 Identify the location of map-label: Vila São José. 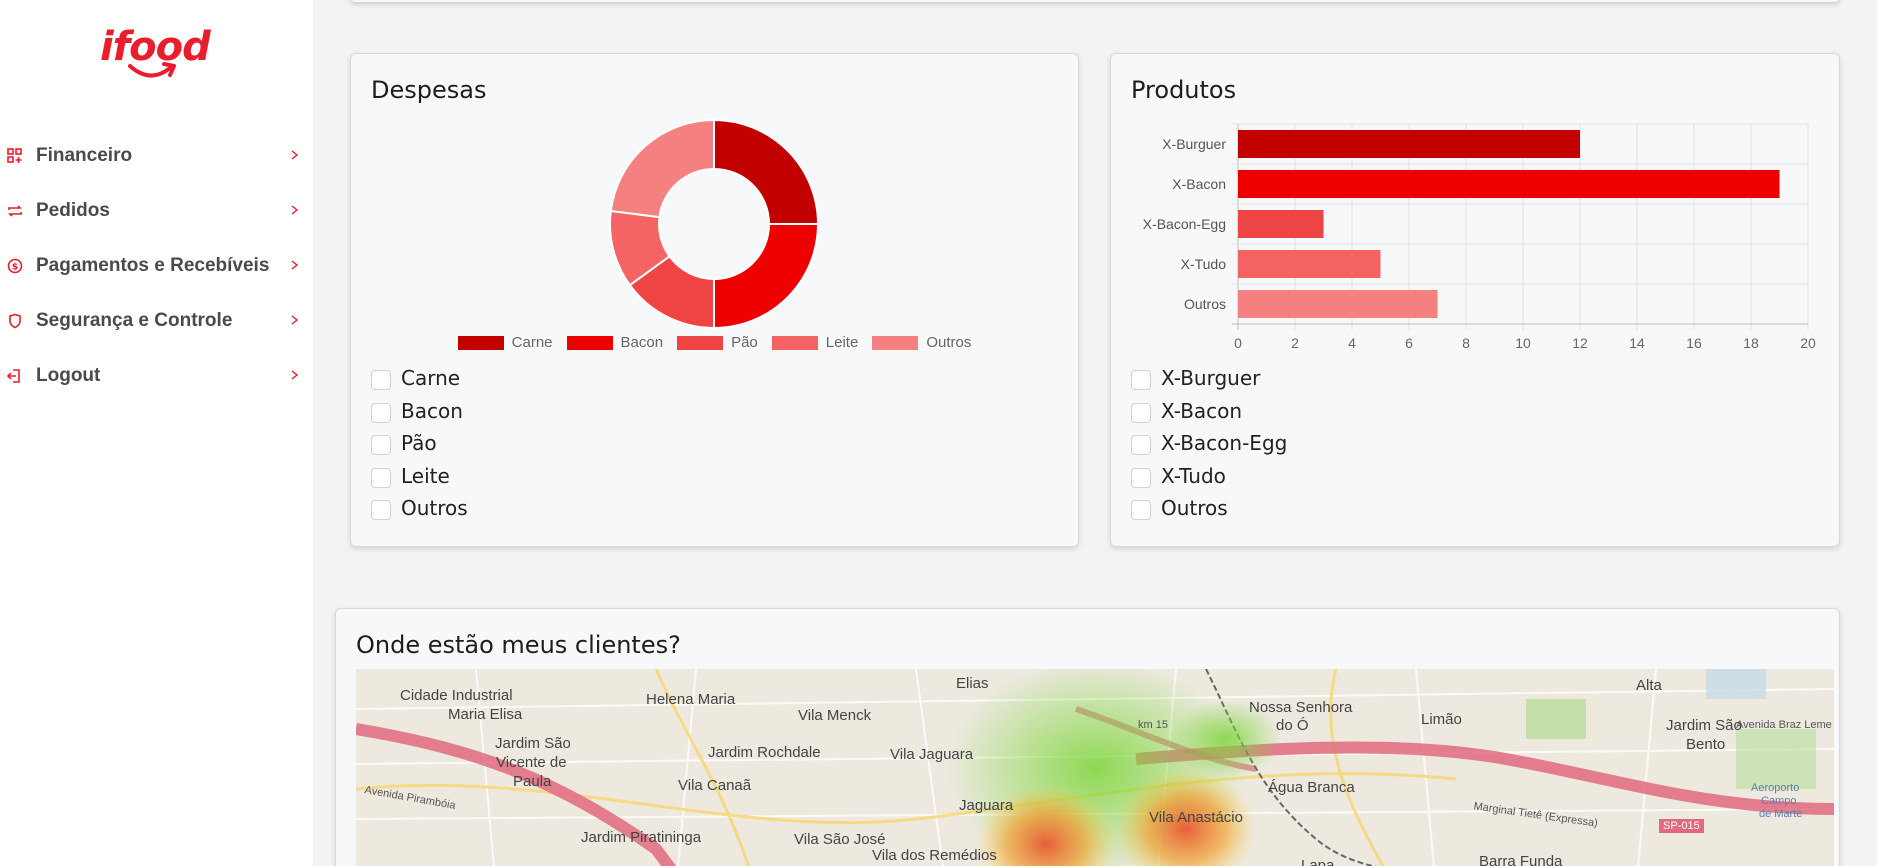
(840, 839).